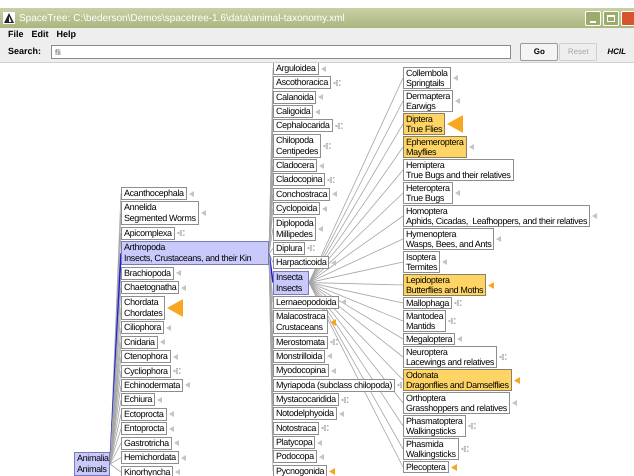 The height and width of the screenshot is (476, 634). Describe the element at coordinates (611, 18) in the screenshot. I see `maximize-button` at that location.